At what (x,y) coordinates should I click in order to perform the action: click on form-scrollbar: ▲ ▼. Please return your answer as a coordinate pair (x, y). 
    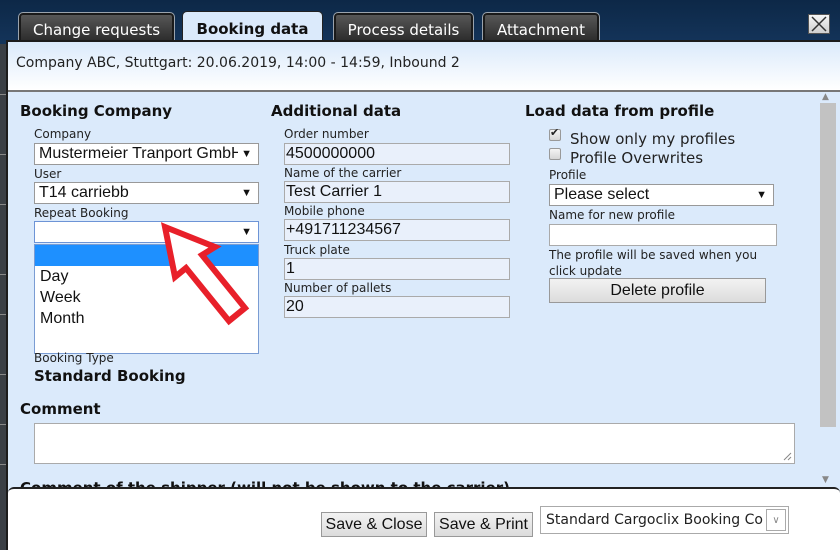
    Looking at the image, I should click on (828, 289).